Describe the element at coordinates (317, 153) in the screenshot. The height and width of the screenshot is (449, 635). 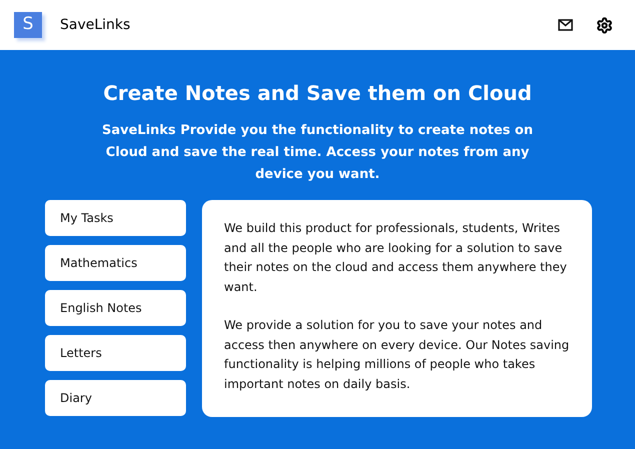
I see `hero-subtitle: SaveLinks Provide you the functionality to create notes on Cloud and save the real time. Access your notes from any device you want.` at that location.